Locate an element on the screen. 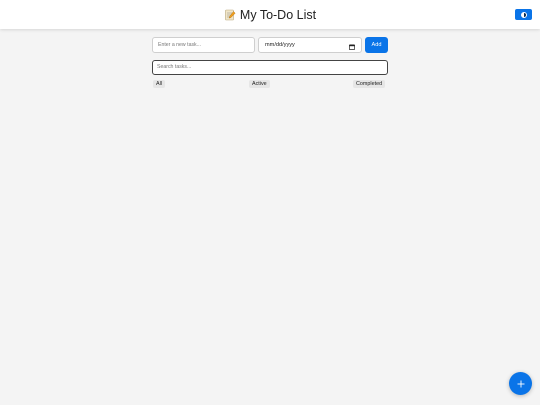  add-task-button: Add is located at coordinates (376, 45).